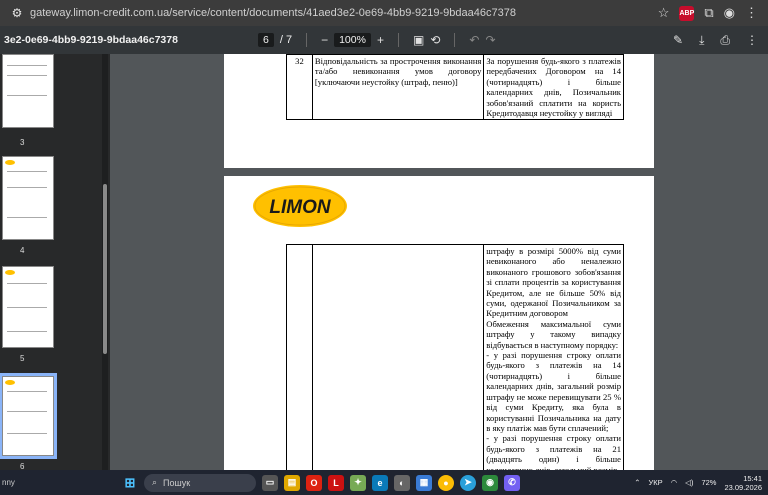  I want to click on search-box: ⌕ Пошук, so click(200, 482).